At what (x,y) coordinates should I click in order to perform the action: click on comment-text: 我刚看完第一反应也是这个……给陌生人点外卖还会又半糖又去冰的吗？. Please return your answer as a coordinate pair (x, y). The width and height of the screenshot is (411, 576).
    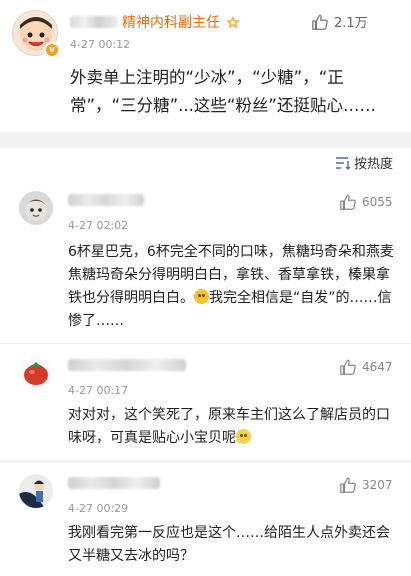
    Looking at the image, I should click on (229, 544).